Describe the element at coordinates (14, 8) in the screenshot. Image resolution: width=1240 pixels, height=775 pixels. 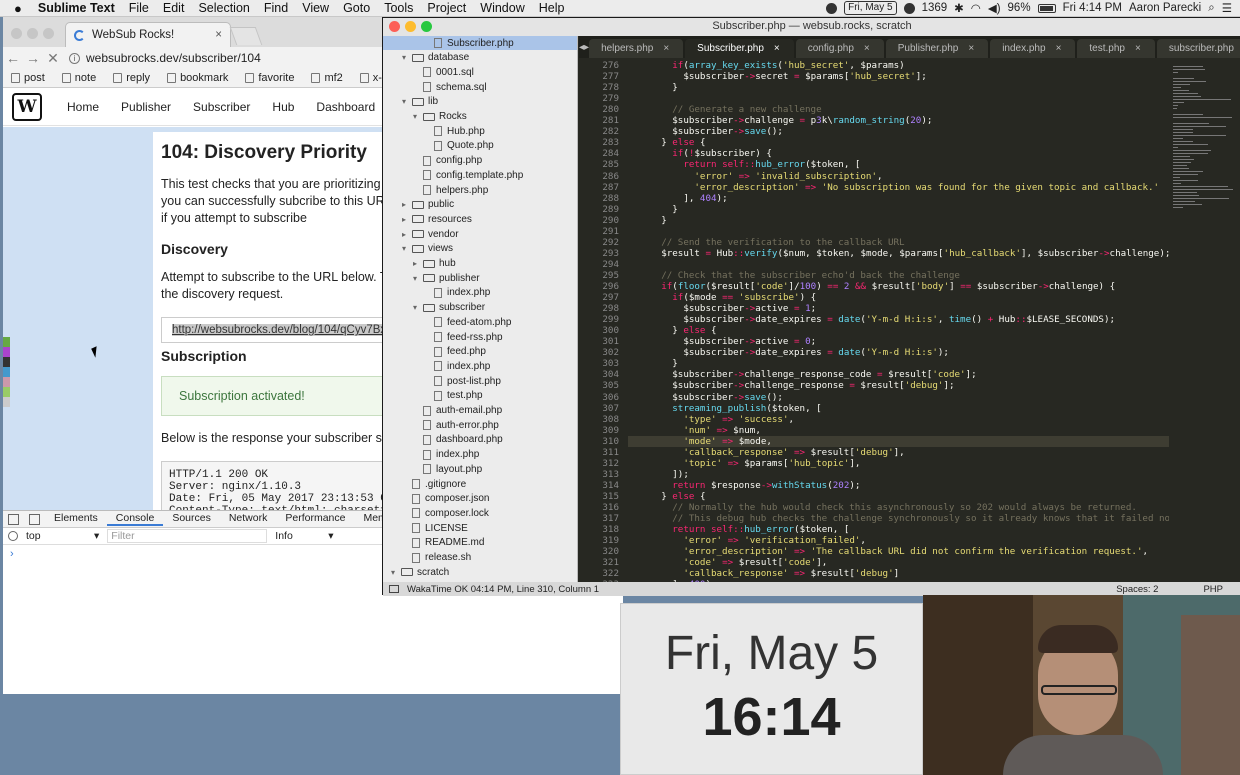
I see `apple-menu-icon: ●` at that location.